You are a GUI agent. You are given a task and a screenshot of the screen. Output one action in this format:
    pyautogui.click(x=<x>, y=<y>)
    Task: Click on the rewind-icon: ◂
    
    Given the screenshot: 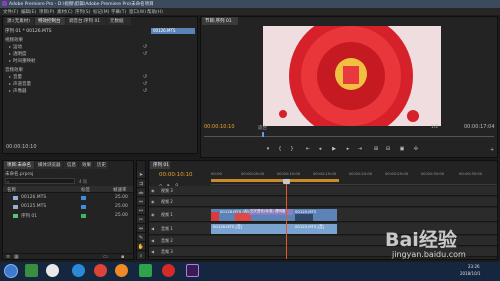 What is the action you would take?
    pyautogui.click(x=320, y=149)
    